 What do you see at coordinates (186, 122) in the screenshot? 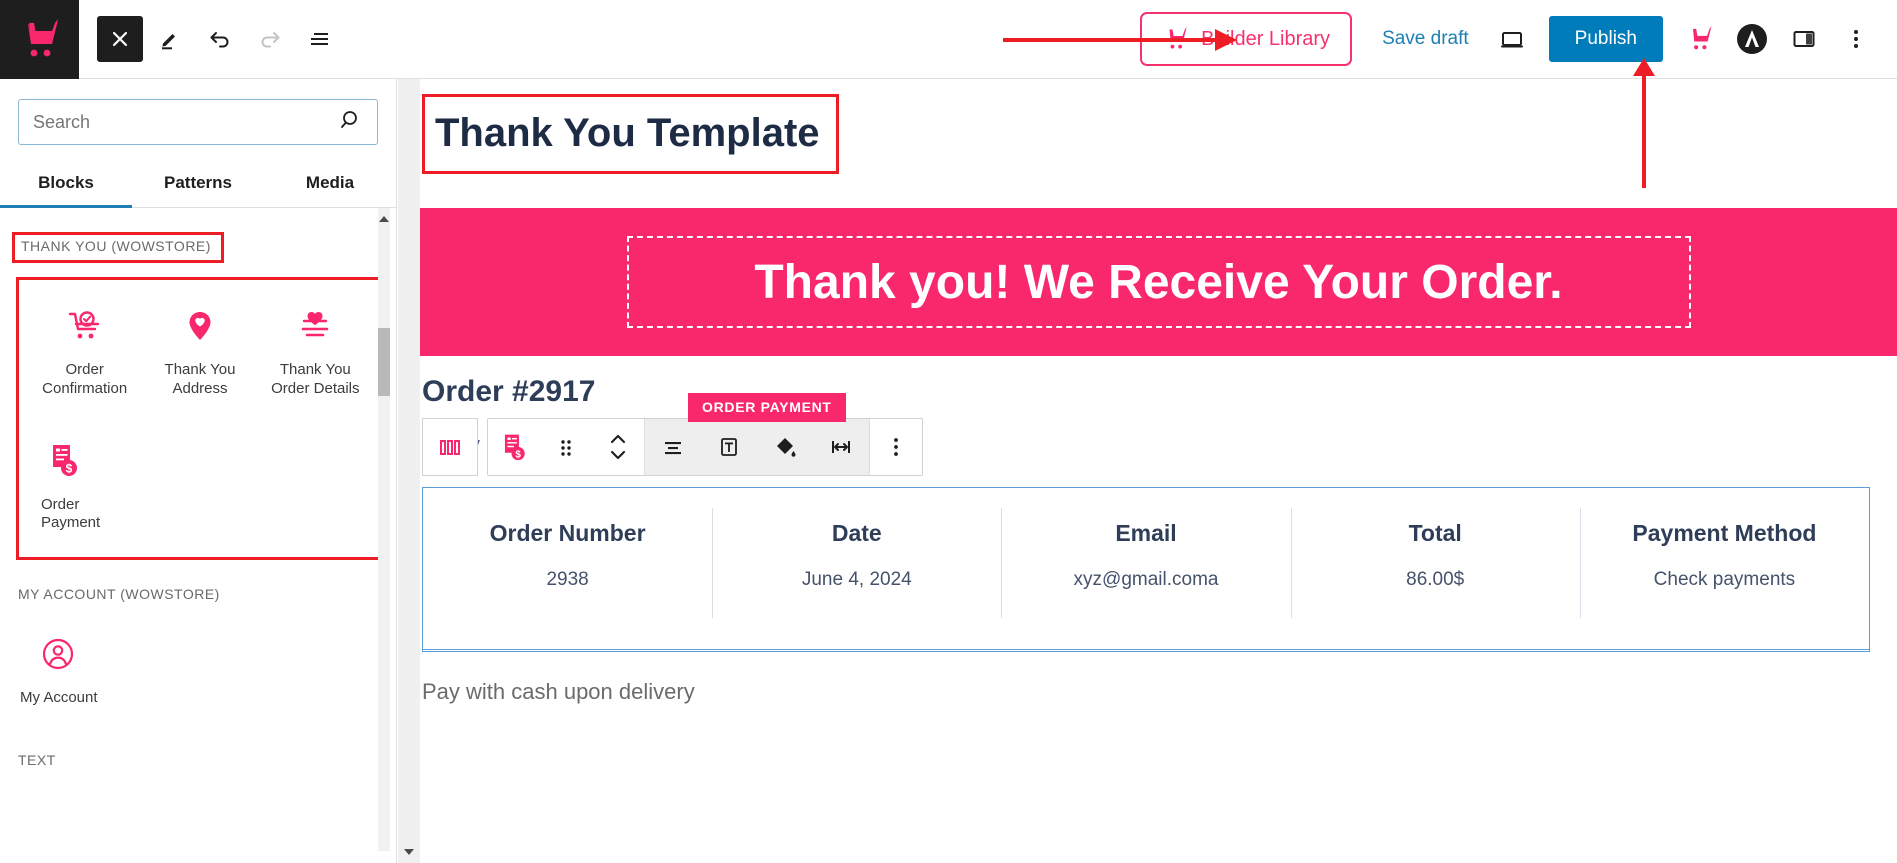
I see `search-input` at bounding box center [186, 122].